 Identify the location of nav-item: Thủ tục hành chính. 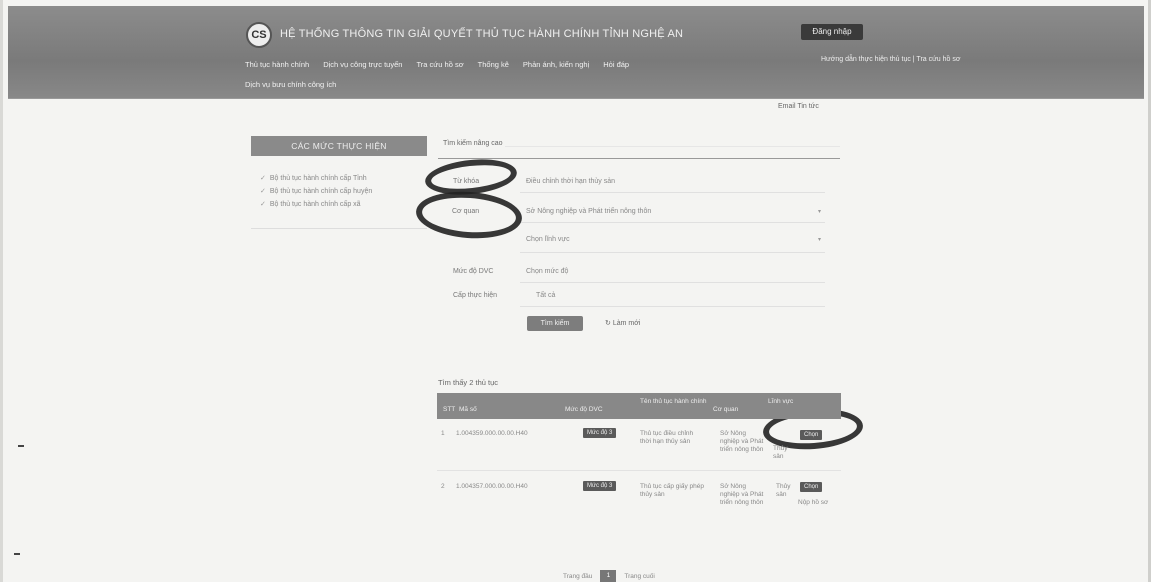
(277, 64).